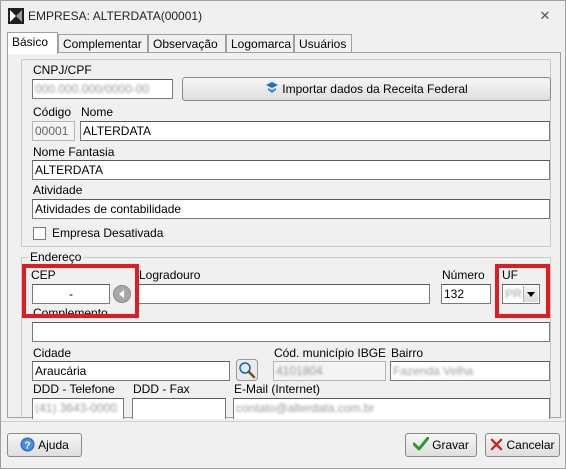 The image size is (566, 469). I want to click on nome-value: ALTERDATA, so click(117, 131).